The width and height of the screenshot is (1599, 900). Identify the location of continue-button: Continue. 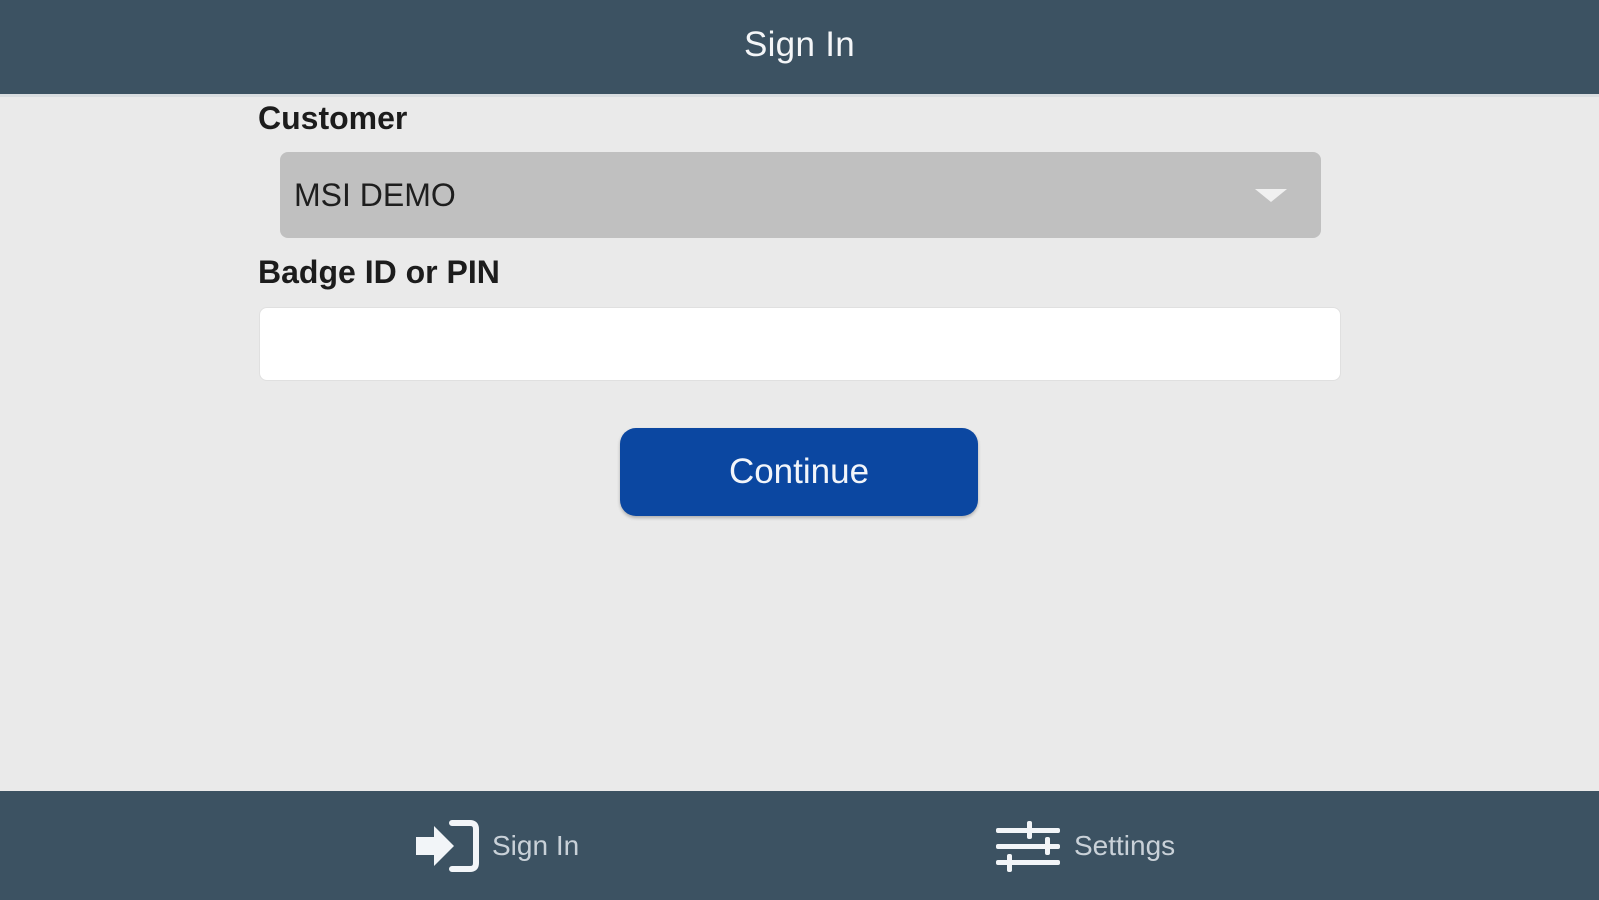
(799, 472).